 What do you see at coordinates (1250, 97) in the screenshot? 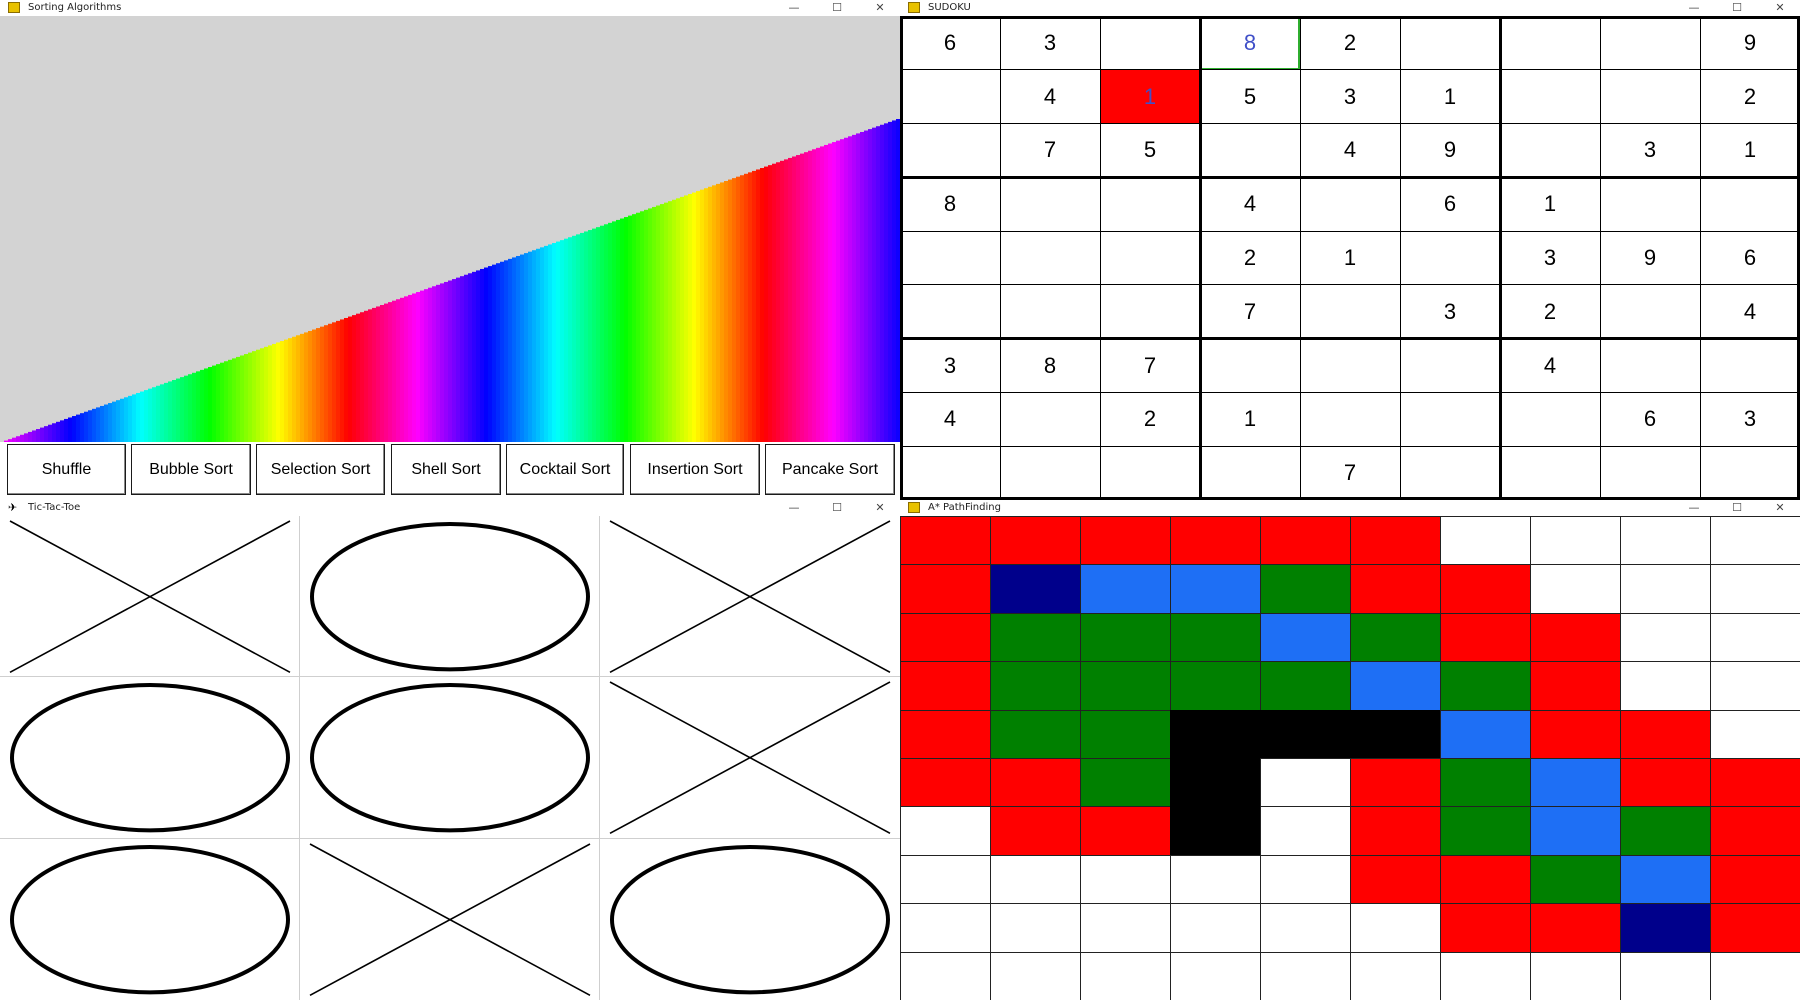
I see `sudoku-cell: 5` at bounding box center [1250, 97].